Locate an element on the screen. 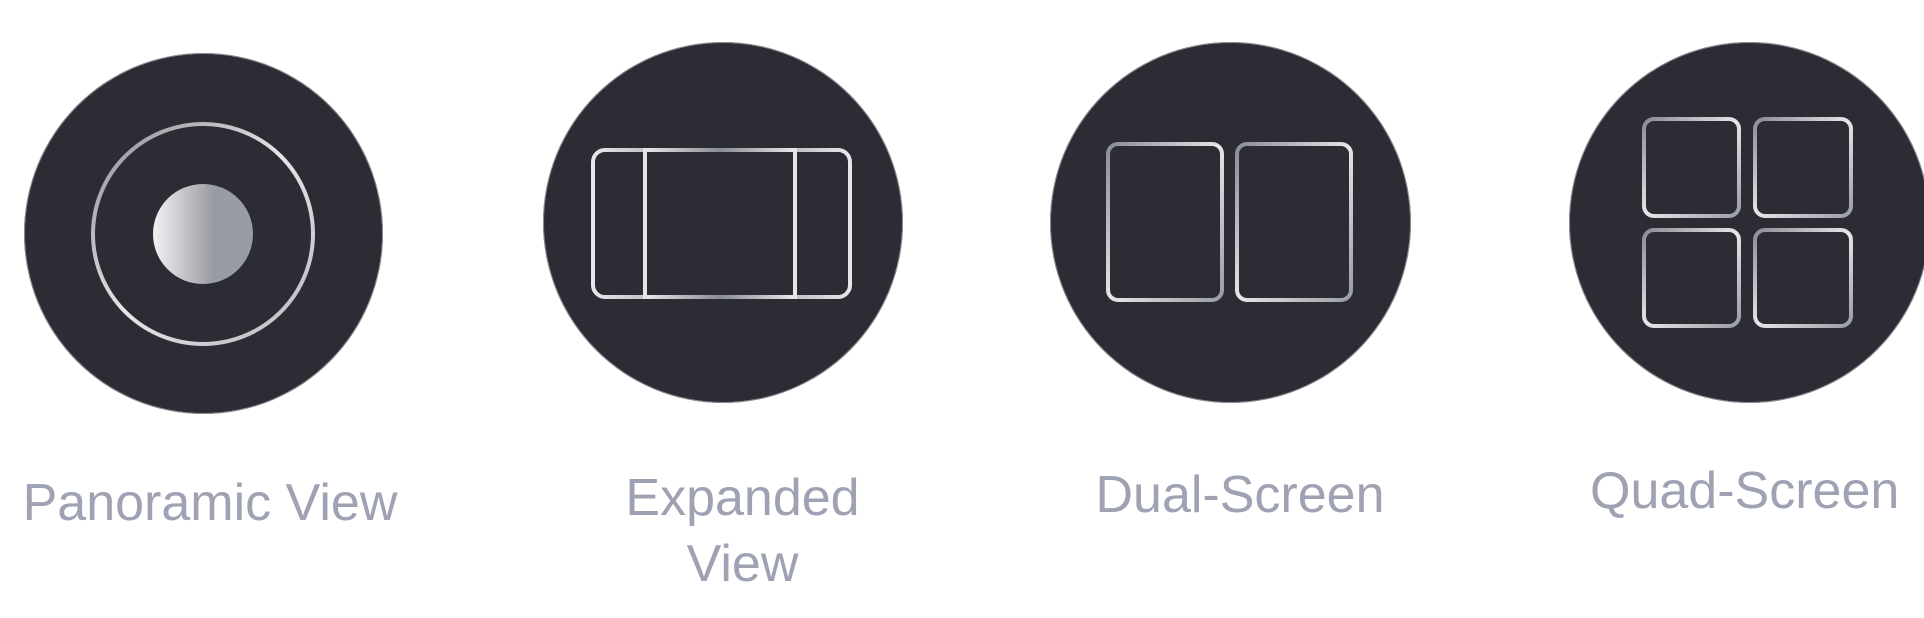 This screenshot has width=1924, height=618. panoramic-view-label: Panoramic View is located at coordinates (210, 503).